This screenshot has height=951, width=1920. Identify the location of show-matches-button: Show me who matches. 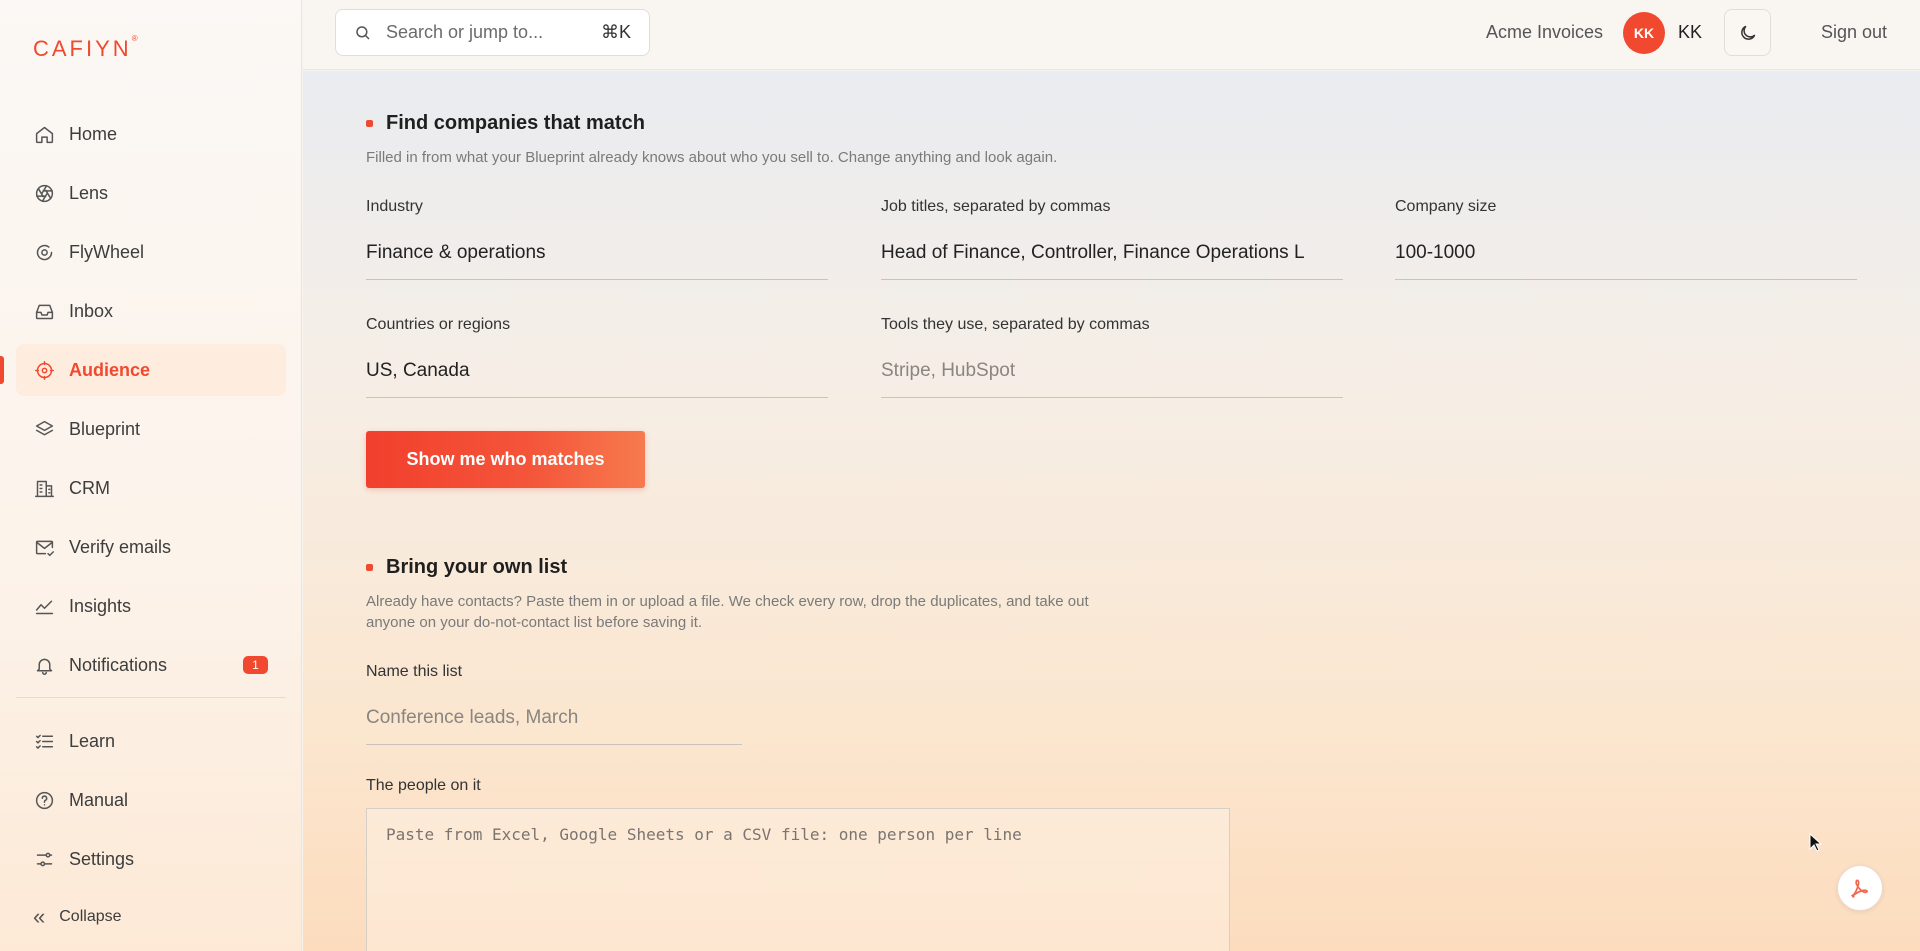
(505, 459).